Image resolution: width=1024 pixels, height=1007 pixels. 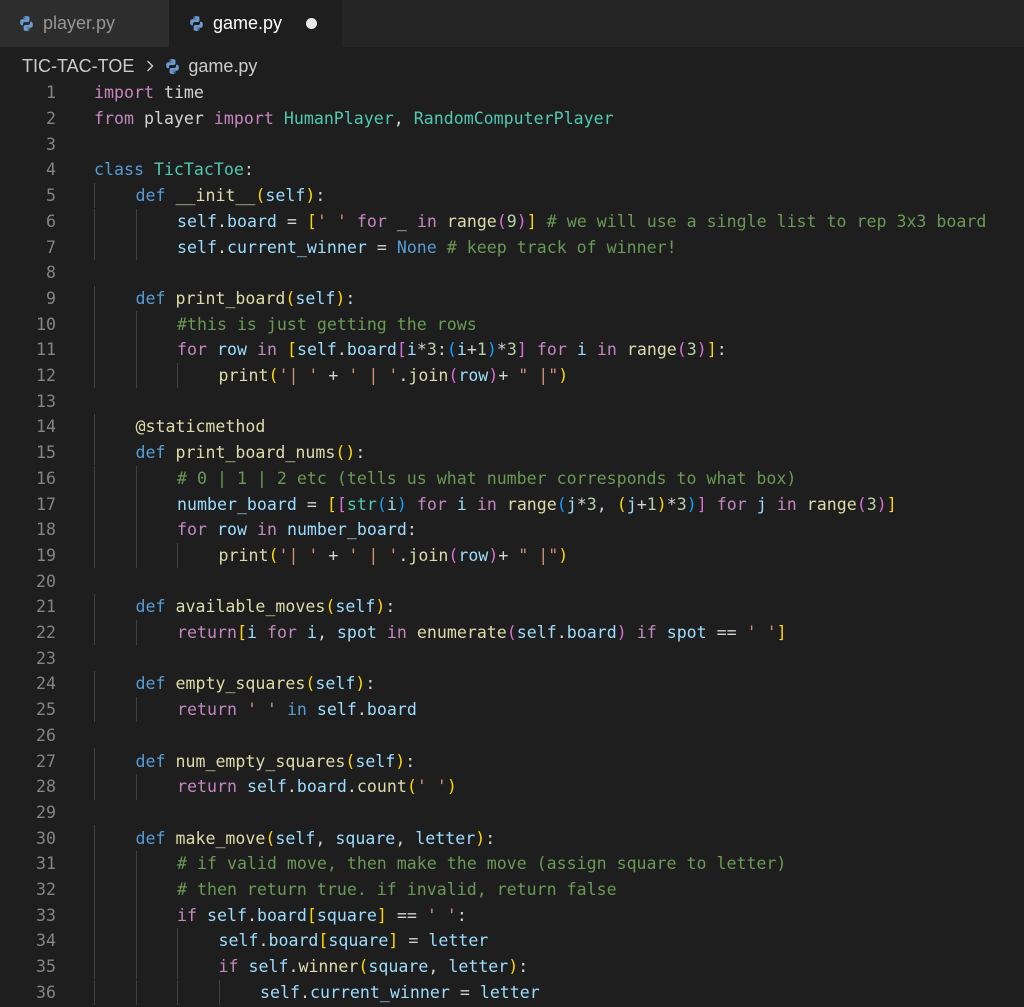 I want to click on code-line: 14 @staticmethod, so click(x=512, y=427).